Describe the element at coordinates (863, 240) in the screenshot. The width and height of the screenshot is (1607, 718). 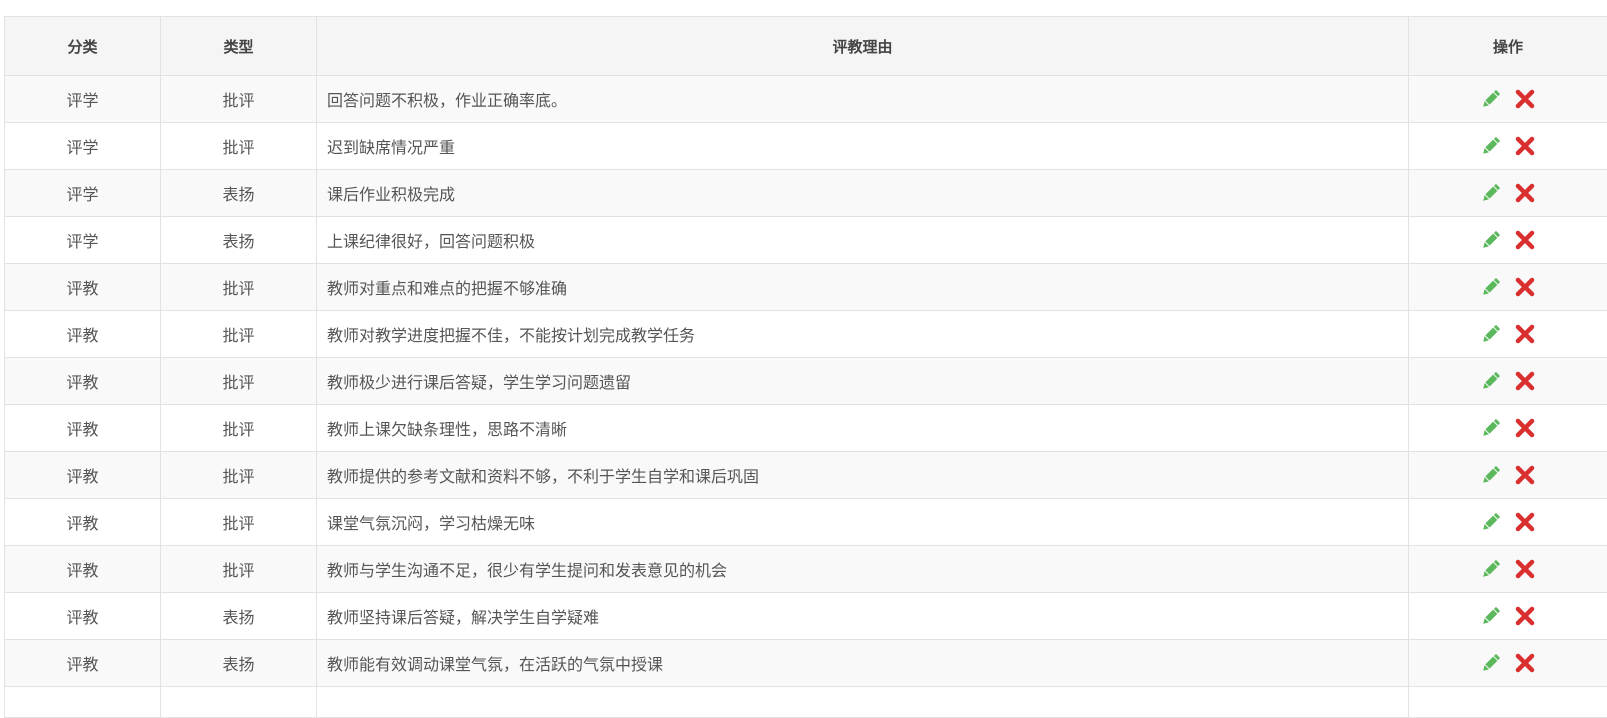
I see `cell-reason: 上课纪律很好，回答问题积极` at that location.